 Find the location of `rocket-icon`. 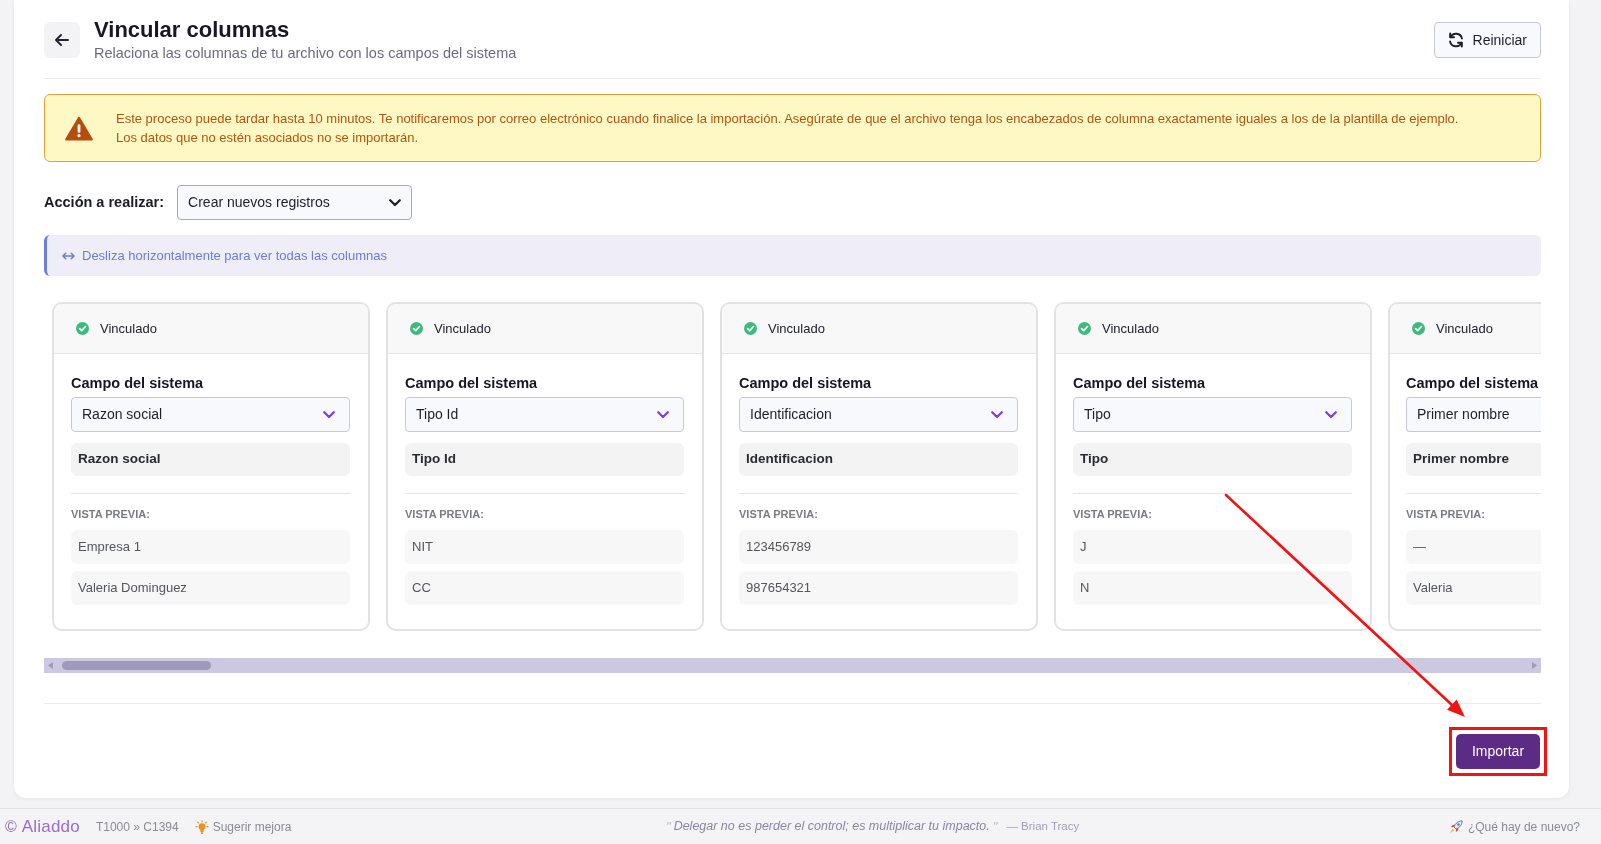

rocket-icon is located at coordinates (1455, 826).